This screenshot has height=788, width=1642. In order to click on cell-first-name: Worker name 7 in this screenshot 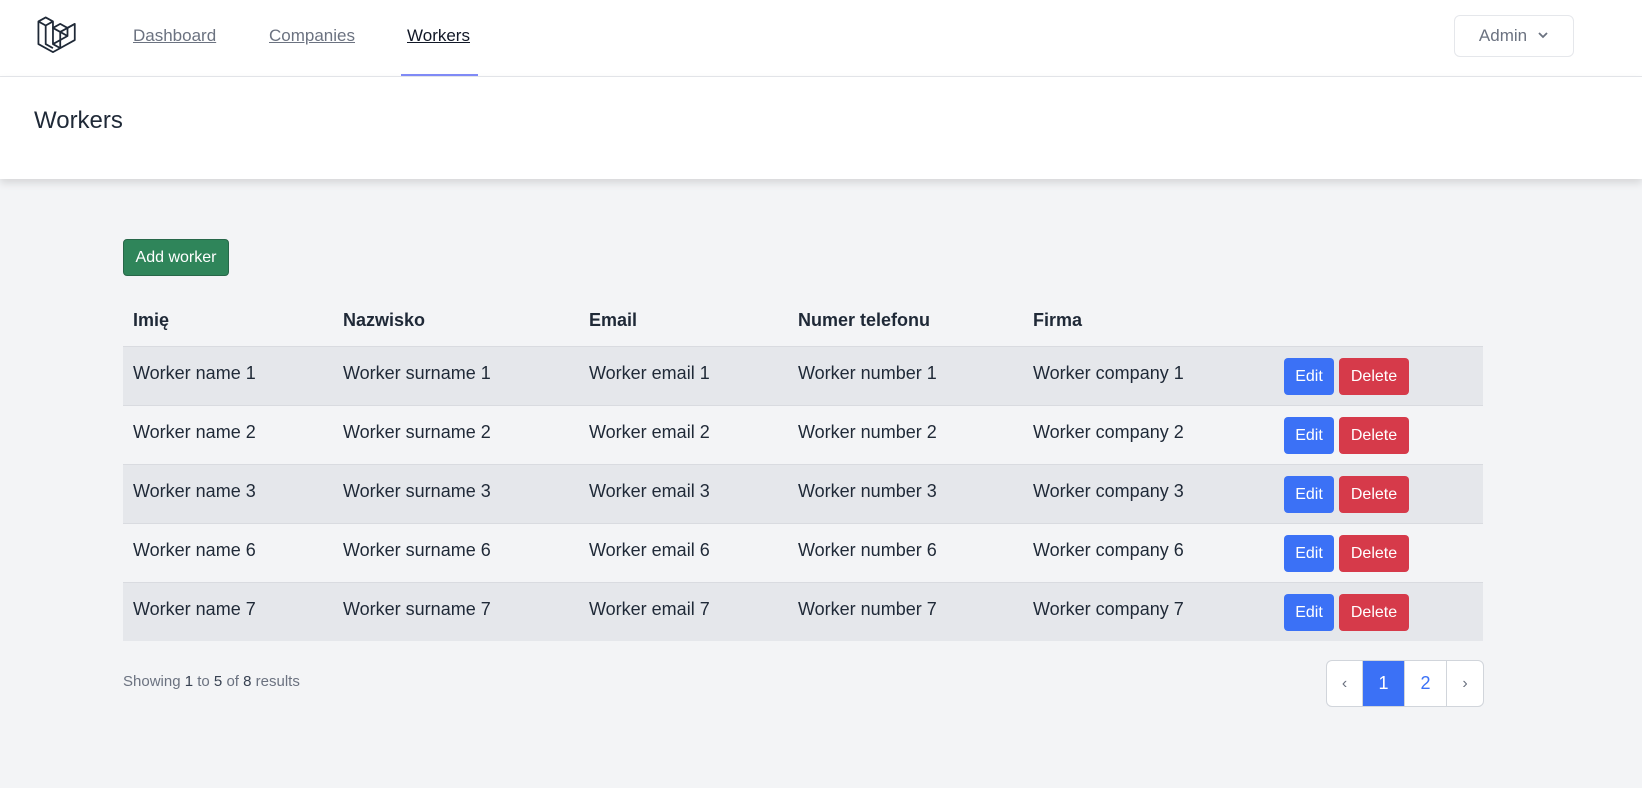, I will do `click(194, 609)`.